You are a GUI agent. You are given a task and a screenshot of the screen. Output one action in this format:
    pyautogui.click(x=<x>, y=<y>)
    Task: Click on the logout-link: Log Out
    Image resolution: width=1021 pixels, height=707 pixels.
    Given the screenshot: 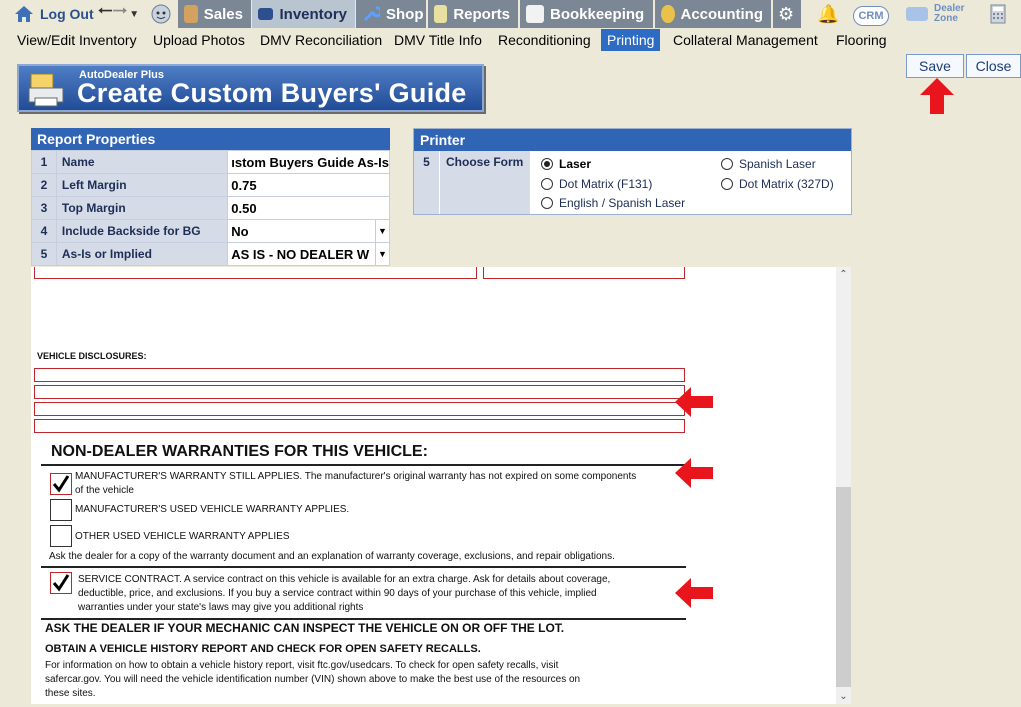 What is the action you would take?
    pyautogui.click(x=54, y=14)
    